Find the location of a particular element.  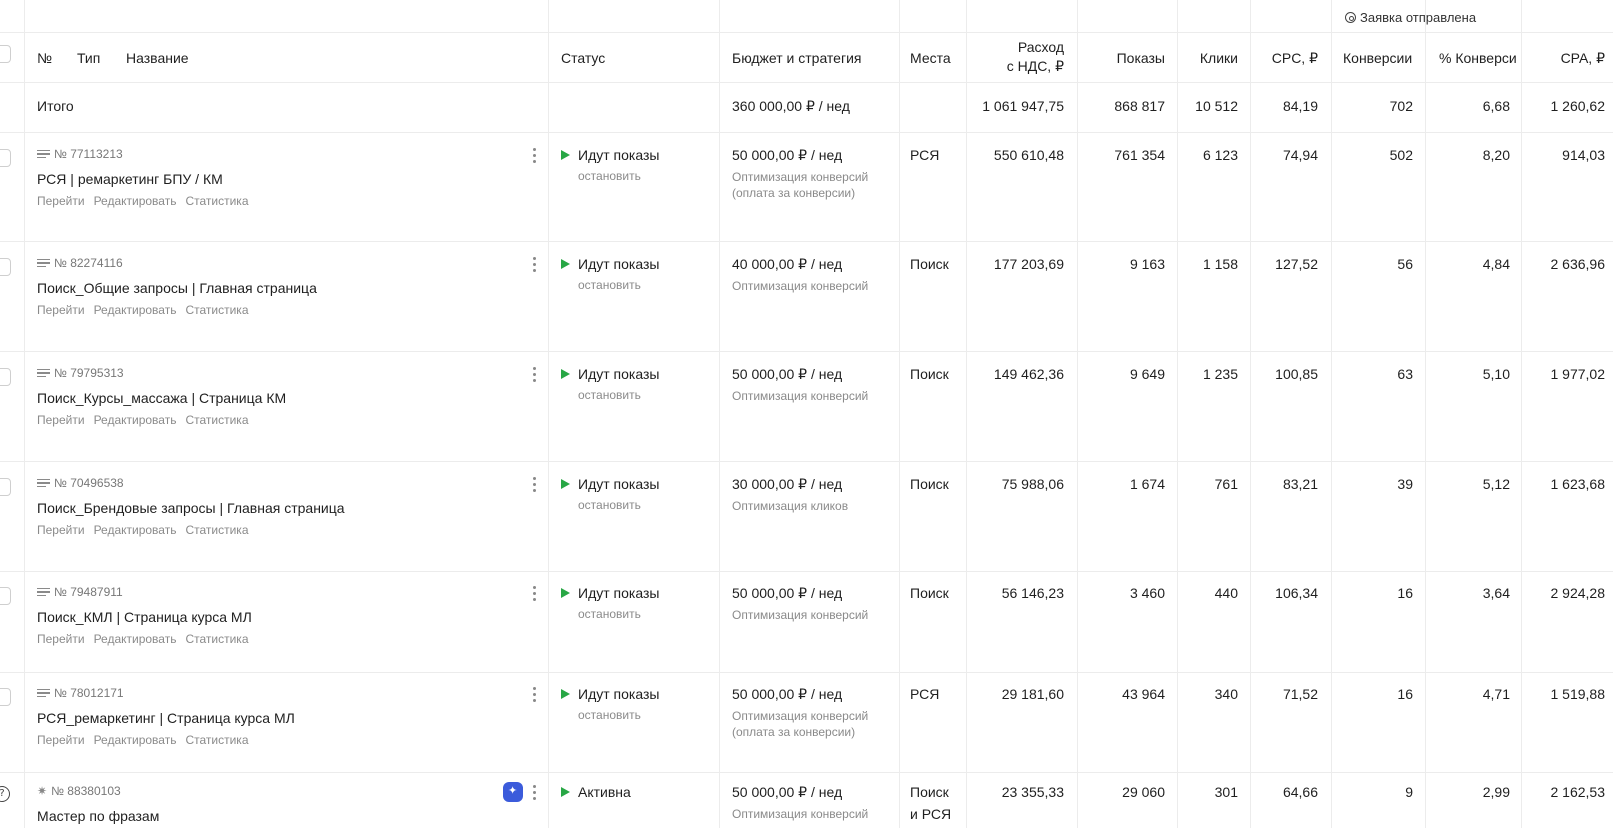

total-conversions: 702 is located at coordinates (1401, 106).